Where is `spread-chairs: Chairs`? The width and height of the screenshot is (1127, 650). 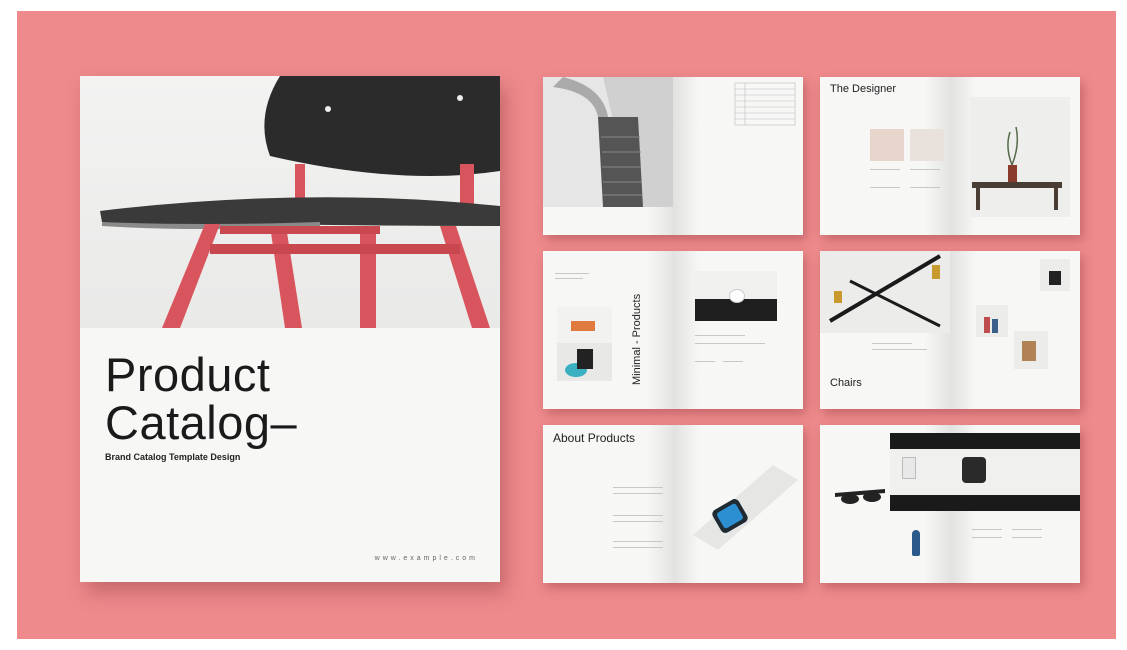
spread-chairs: Chairs is located at coordinates (950, 330).